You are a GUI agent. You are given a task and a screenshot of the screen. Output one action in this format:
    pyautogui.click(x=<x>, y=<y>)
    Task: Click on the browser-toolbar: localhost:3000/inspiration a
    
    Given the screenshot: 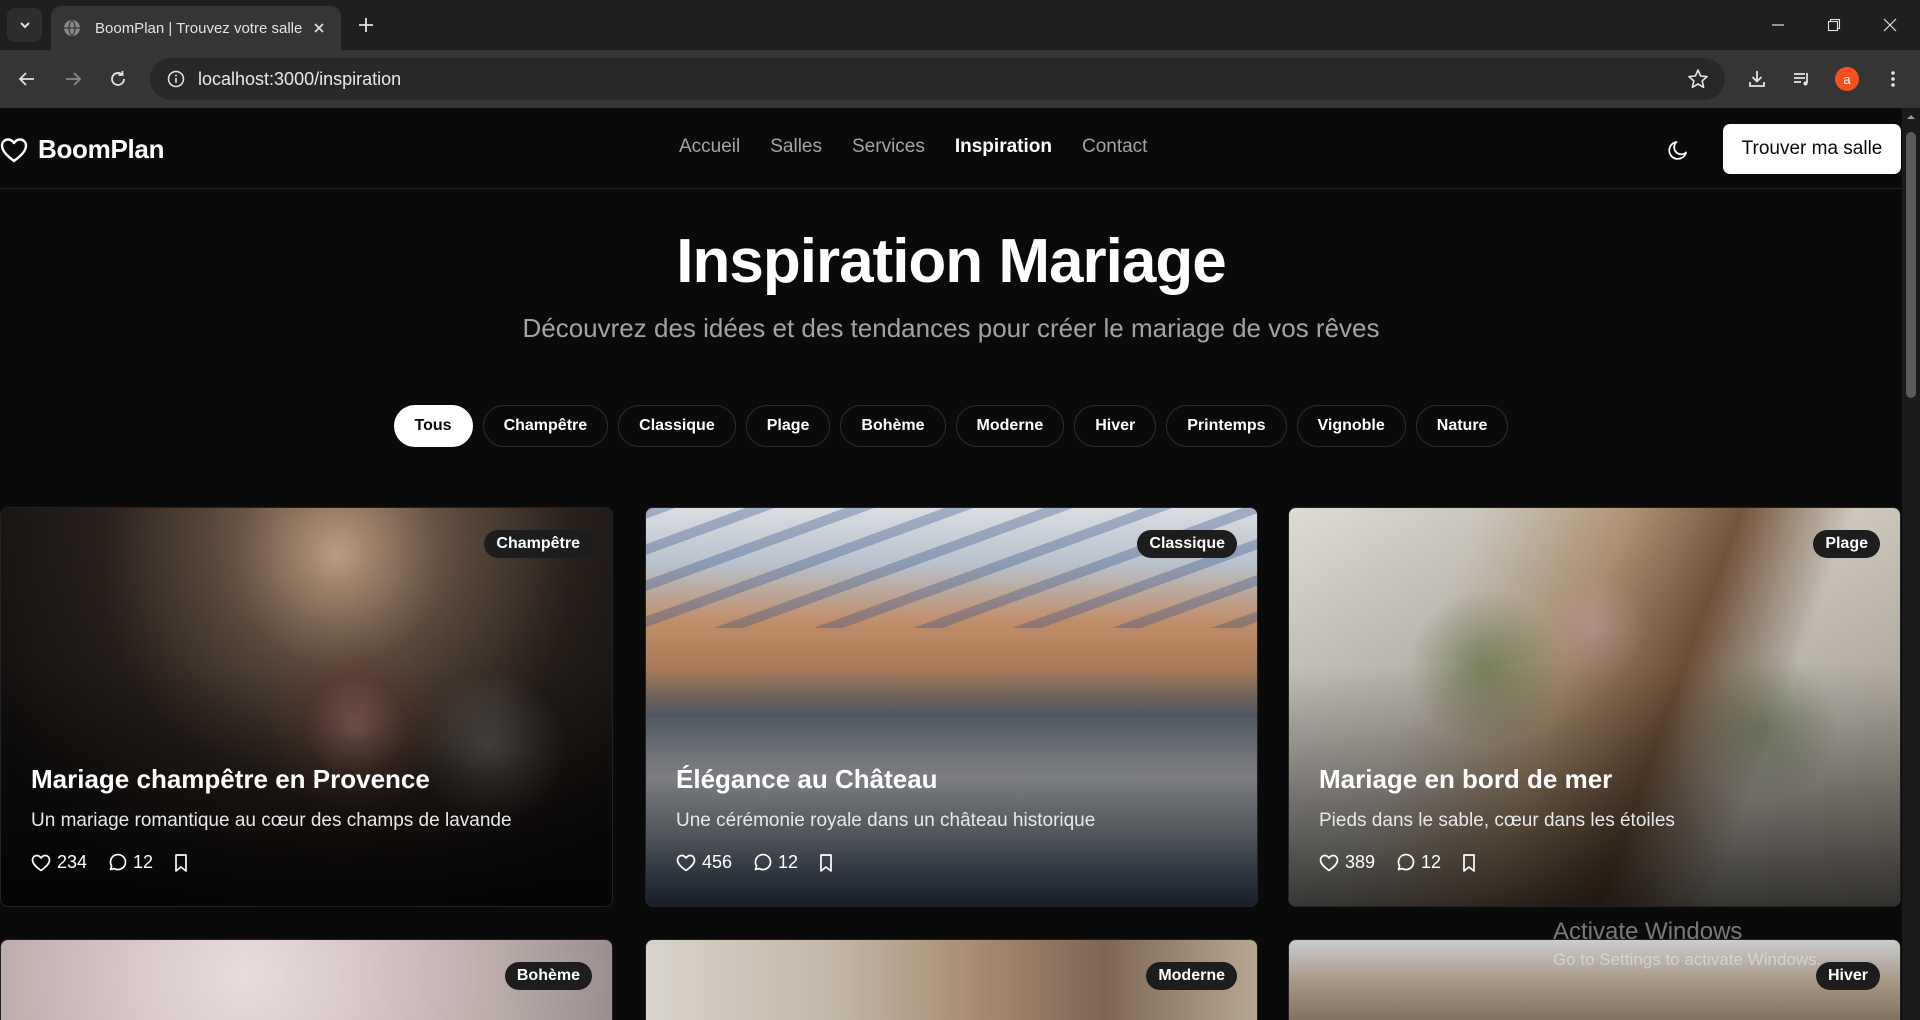 What is the action you would take?
    pyautogui.click(x=960, y=79)
    